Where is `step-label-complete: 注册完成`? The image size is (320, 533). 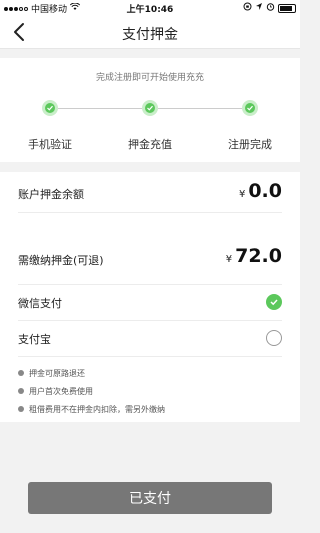
step-label-complete: 注册完成 is located at coordinates (250, 144).